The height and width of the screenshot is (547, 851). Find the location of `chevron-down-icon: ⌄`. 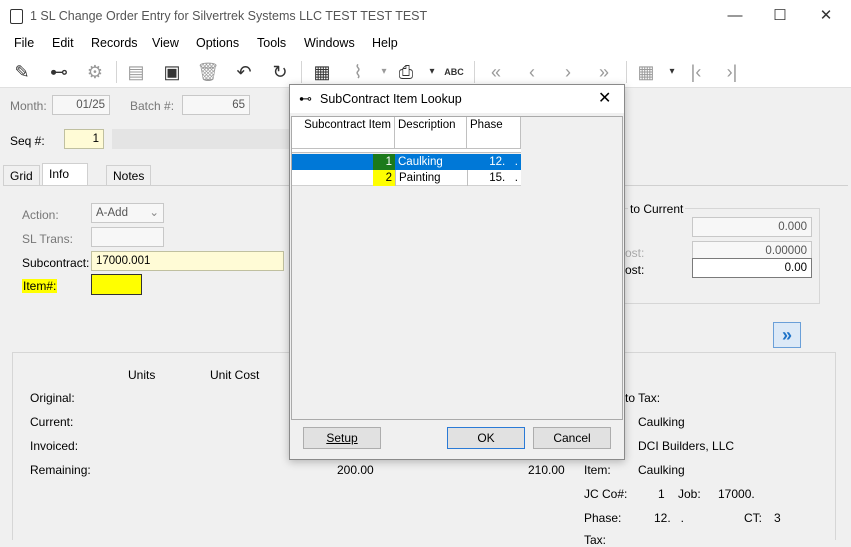

chevron-down-icon: ⌄ is located at coordinates (154, 213).